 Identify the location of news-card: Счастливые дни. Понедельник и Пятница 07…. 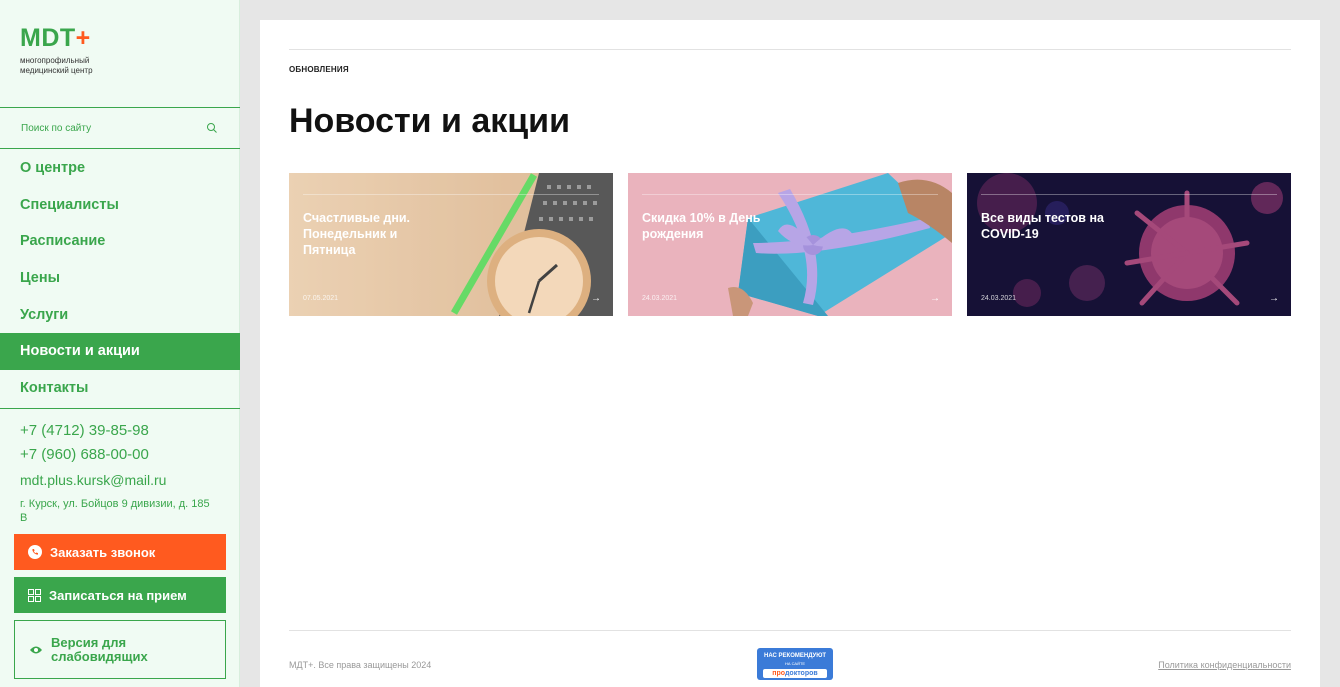
(451, 244).